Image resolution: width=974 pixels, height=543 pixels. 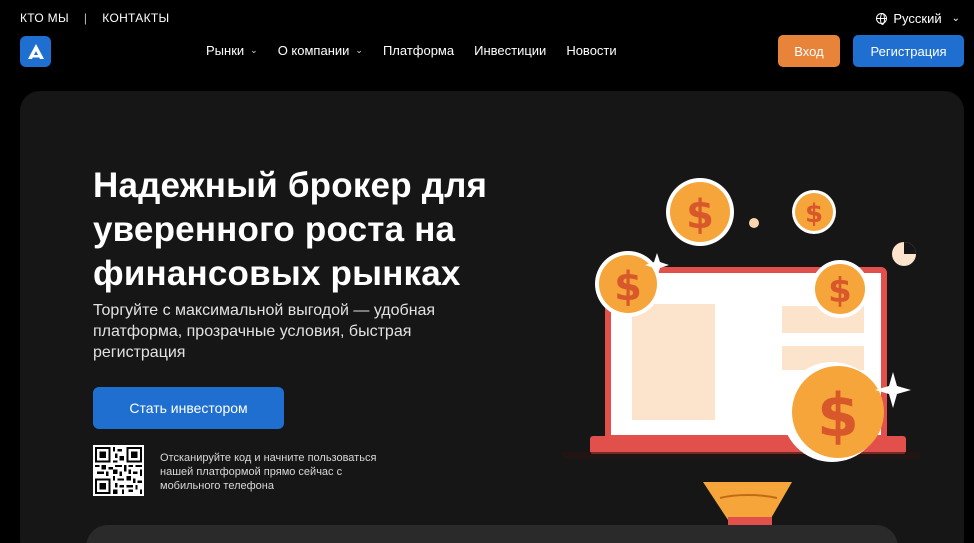 I want to click on nav-item-label: О компании, so click(x=313, y=50).